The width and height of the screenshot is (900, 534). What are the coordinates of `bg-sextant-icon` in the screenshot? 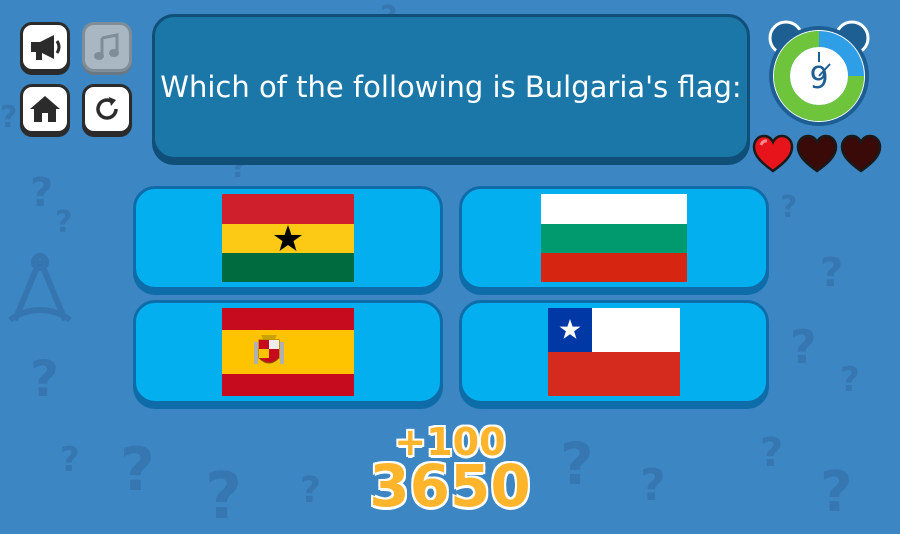 It's located at (40, 288).